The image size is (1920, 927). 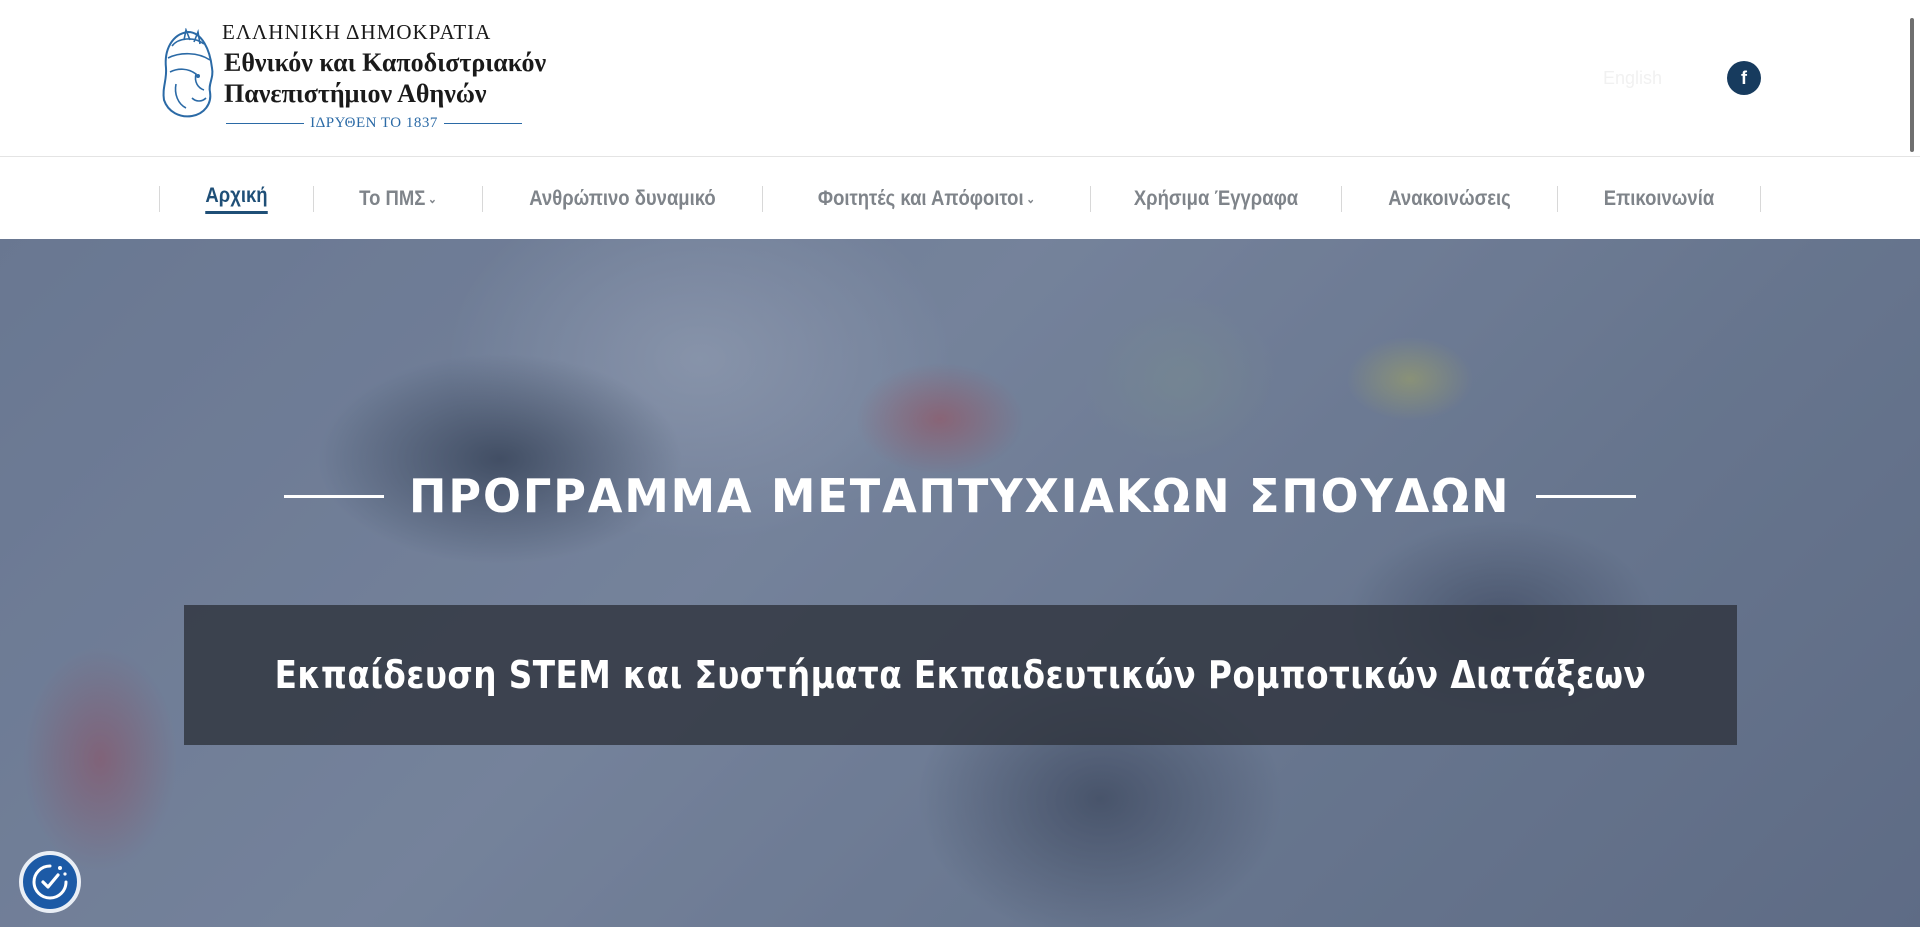 I want to click on logo-rule-left, so click(x=265, y=123).